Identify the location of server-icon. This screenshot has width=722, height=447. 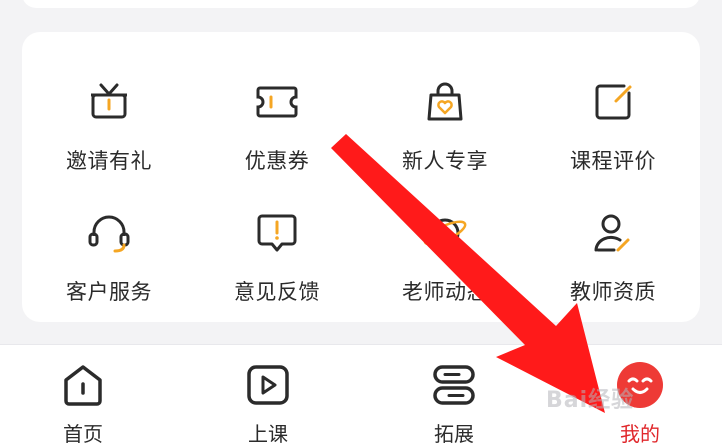
(454, 385).